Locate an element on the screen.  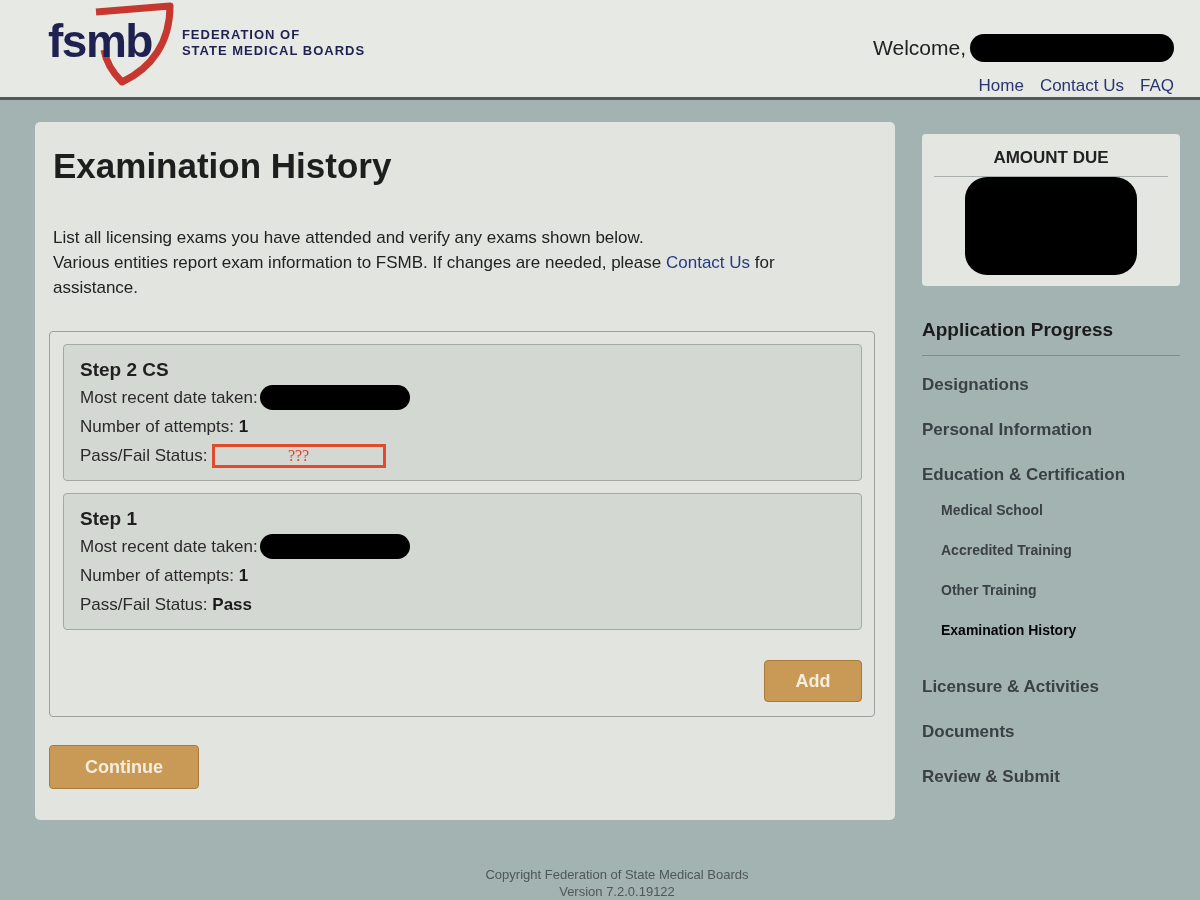
nav-link: Contact Us is located at coordinates (1081, 86).